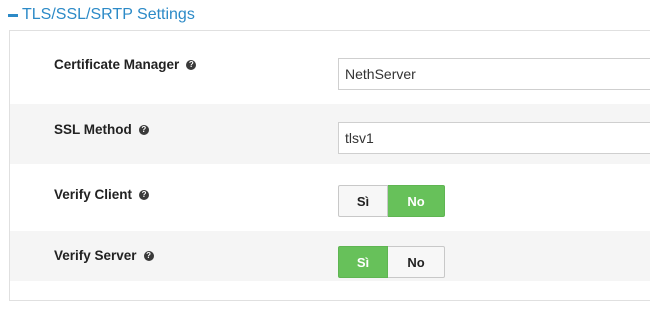 The height and width of the screenshot is (324, 650). I want to click on ssl-method-label-group: SSL Method ?, so click(101, 129).